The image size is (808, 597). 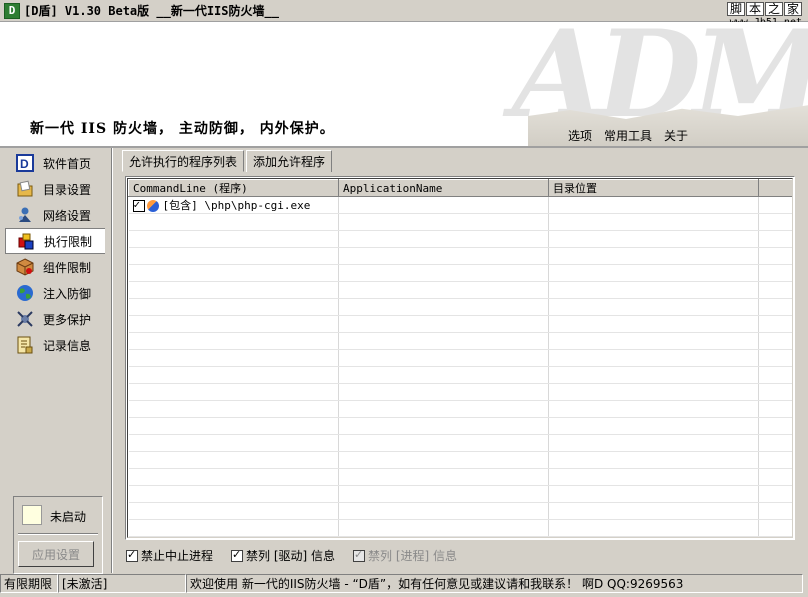 What do you see at coordinates (735, 9) in the screenshot?
I see `watermark-char: 脚` at bounding box center [735, 9].